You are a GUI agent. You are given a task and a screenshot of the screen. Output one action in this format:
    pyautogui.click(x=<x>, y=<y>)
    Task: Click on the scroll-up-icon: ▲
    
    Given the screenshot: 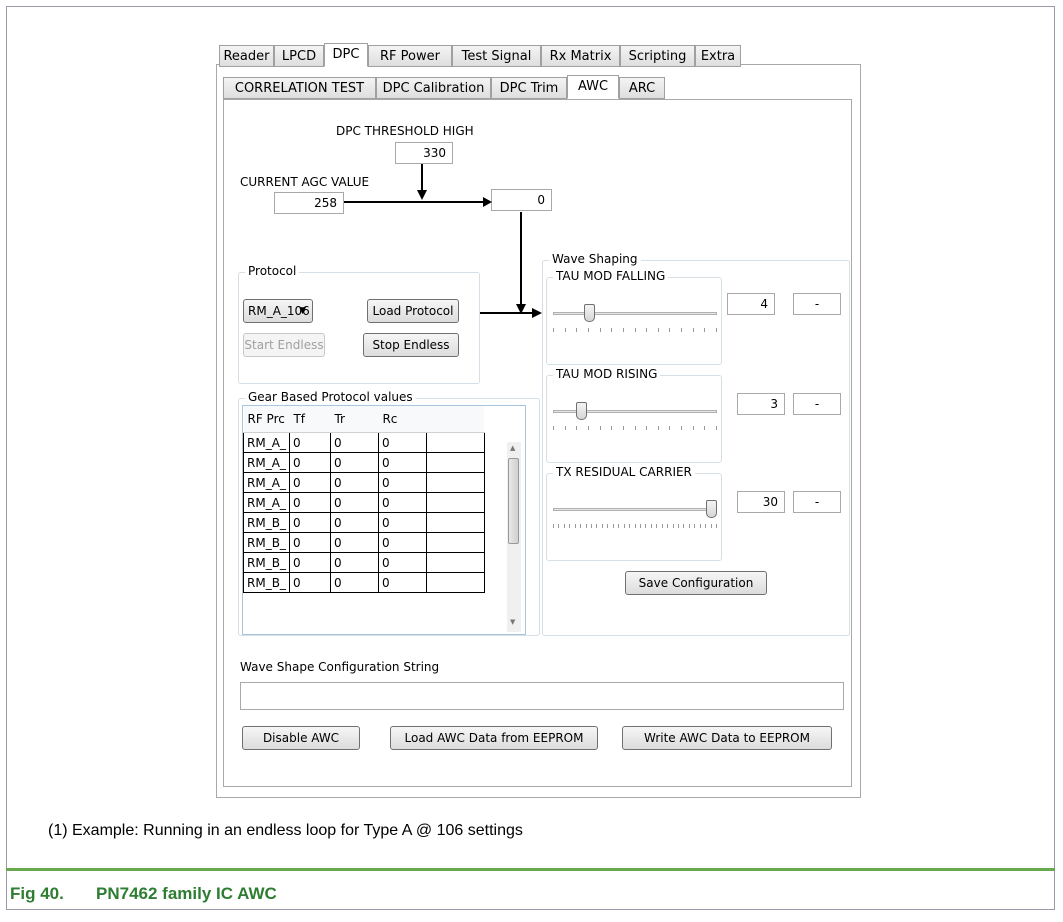 What is the action you would take?
    pyautogui.click(x=512, y=448)
    